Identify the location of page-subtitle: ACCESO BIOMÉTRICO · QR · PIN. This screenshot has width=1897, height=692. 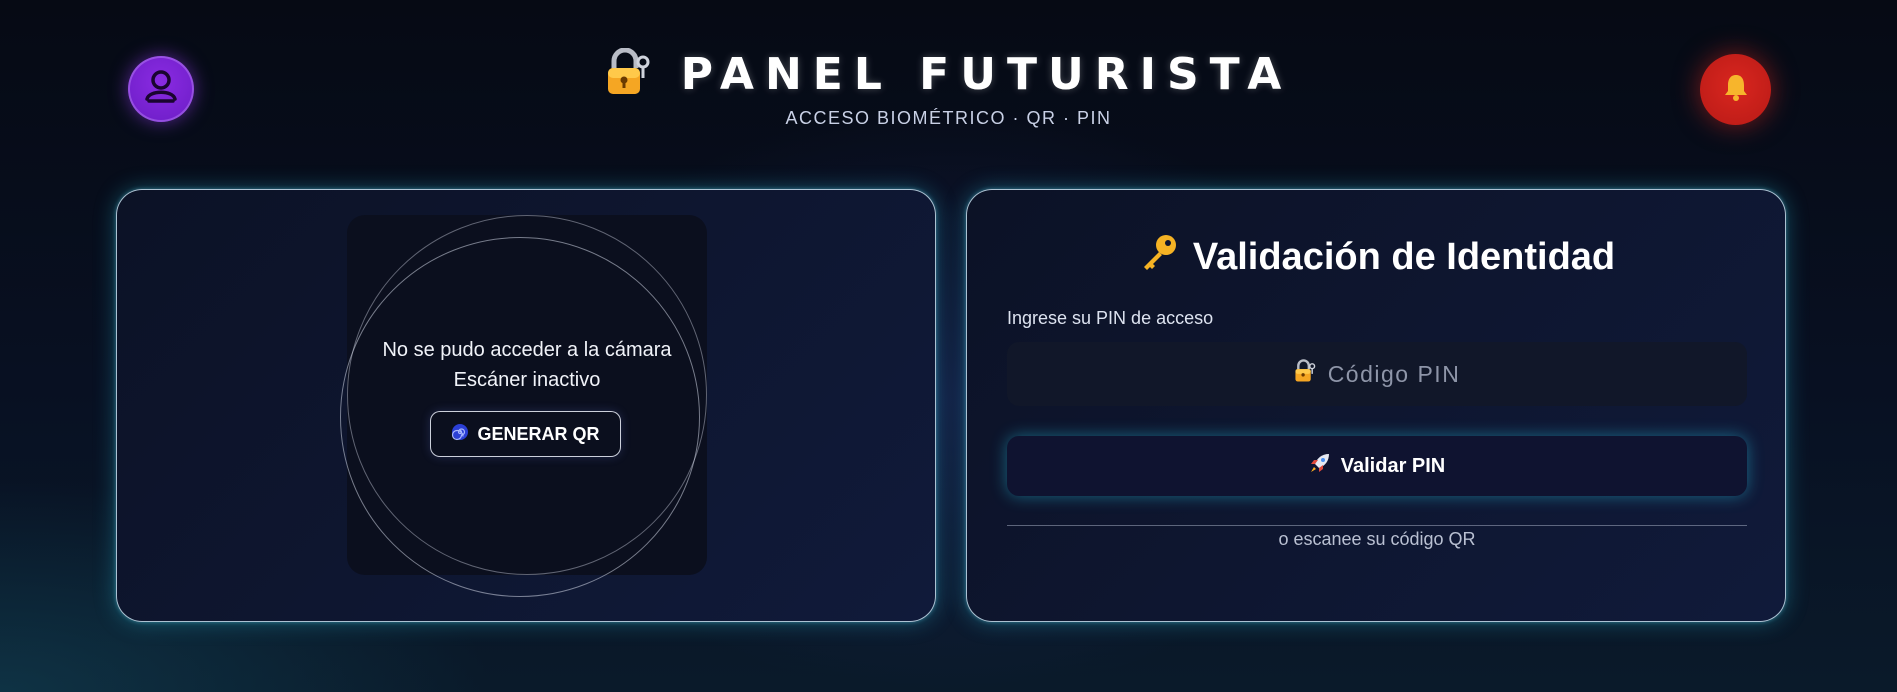
(948, 118).